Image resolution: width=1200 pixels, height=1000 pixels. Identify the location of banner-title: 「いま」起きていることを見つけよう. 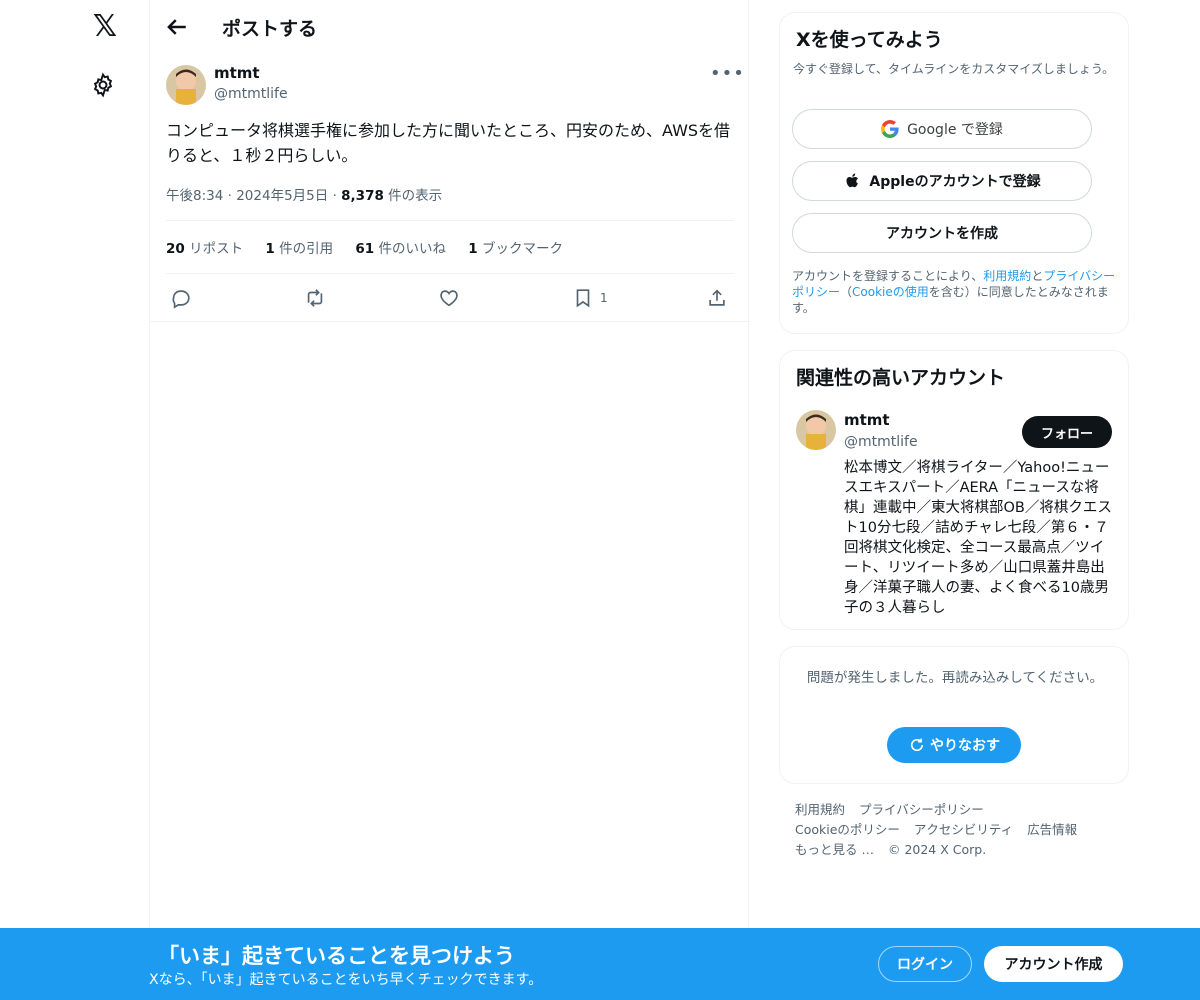
(336, 956).